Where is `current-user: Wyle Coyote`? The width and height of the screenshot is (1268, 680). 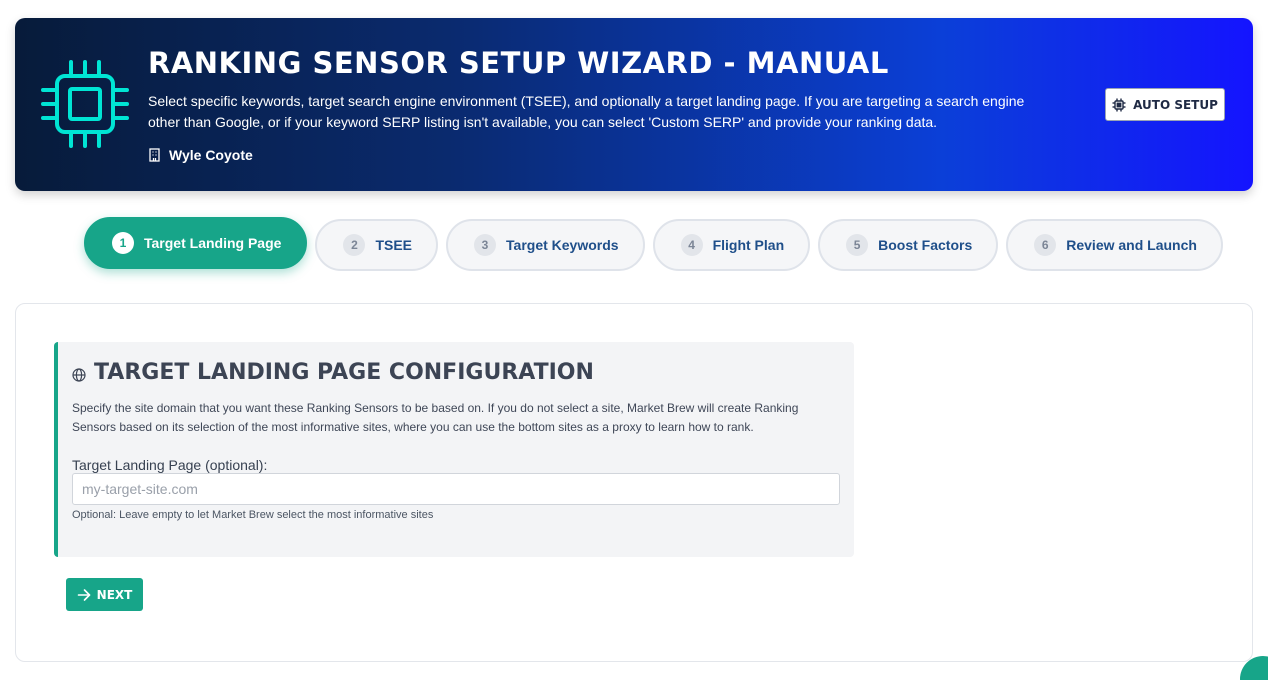 current-user: Wyle Coyote is located at coordinates (200, 155).